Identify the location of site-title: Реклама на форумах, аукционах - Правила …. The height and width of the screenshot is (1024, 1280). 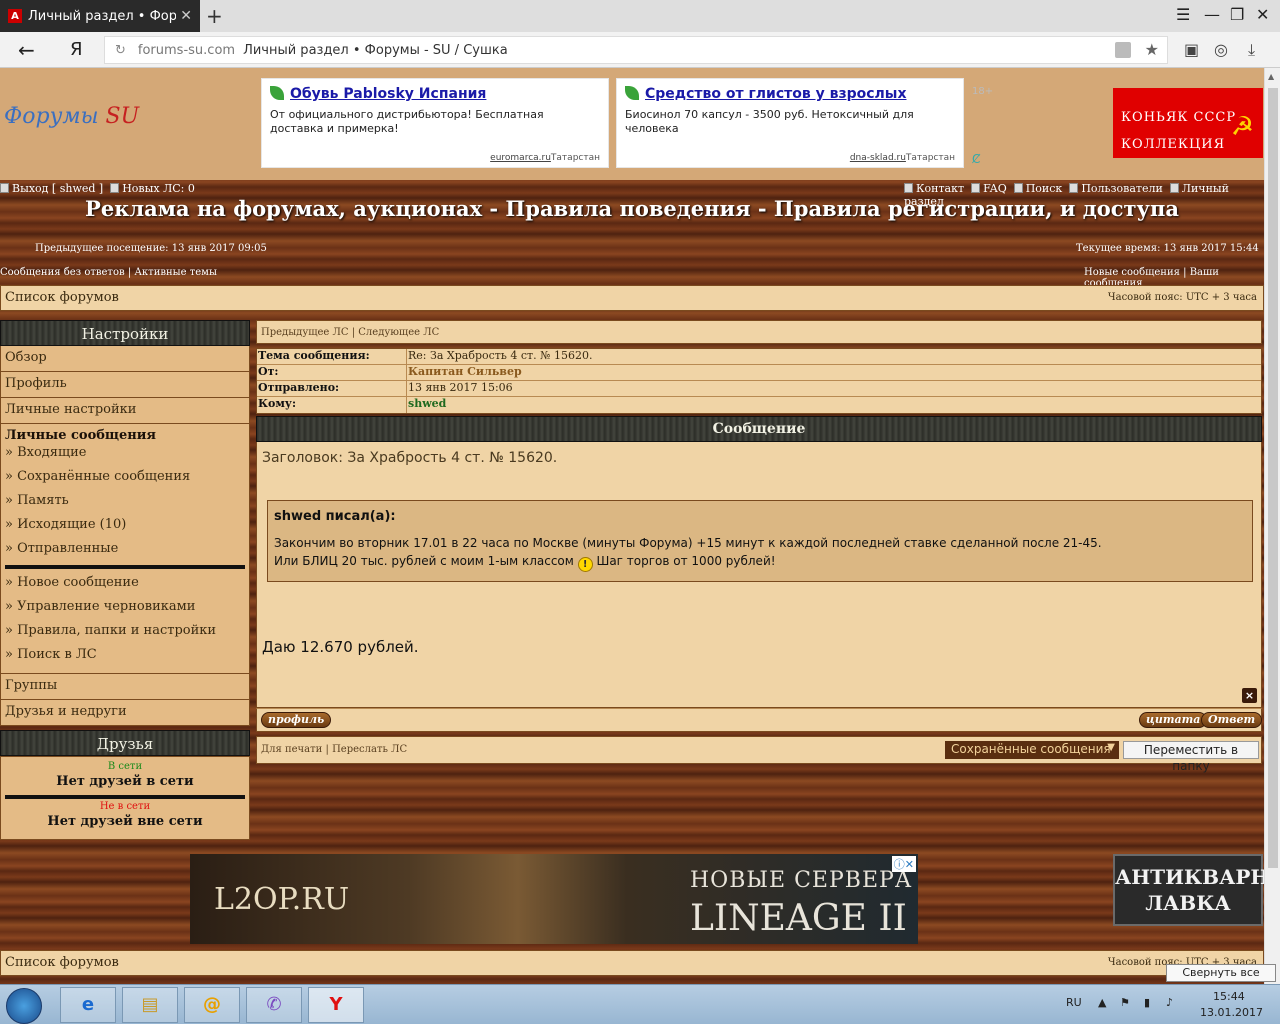
(632, 208).